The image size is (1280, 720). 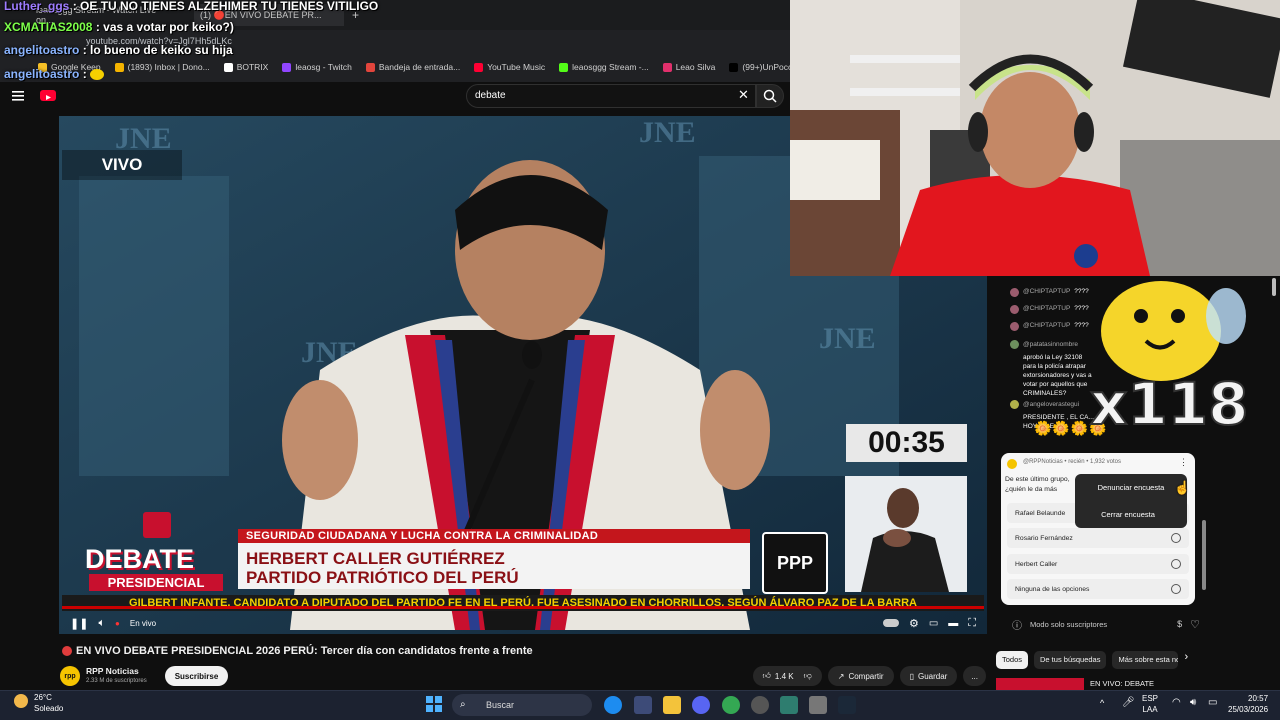 What do you see at coordinates (317, 67) in the screenshot?
I see `bookmark-item: leaosg - Twitch` at bounding box center [317, 67].